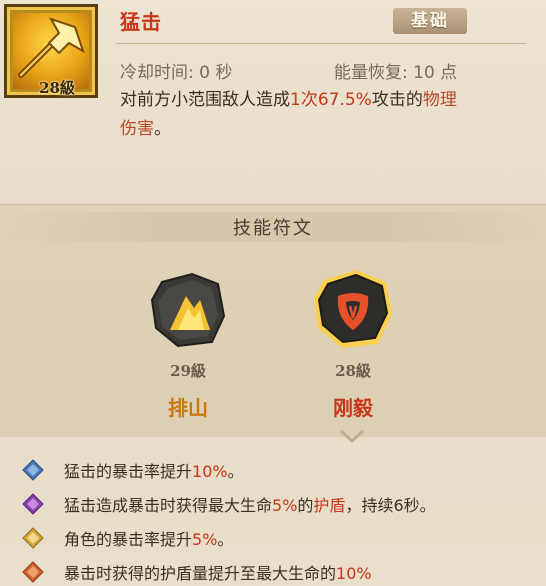 This screenshot has height=586, width=546. Describe the element at coordinates (200, 573) in the screenshot. I see `effect-part: 暴击时获得的护盾量提升至最大生命的` at that location.